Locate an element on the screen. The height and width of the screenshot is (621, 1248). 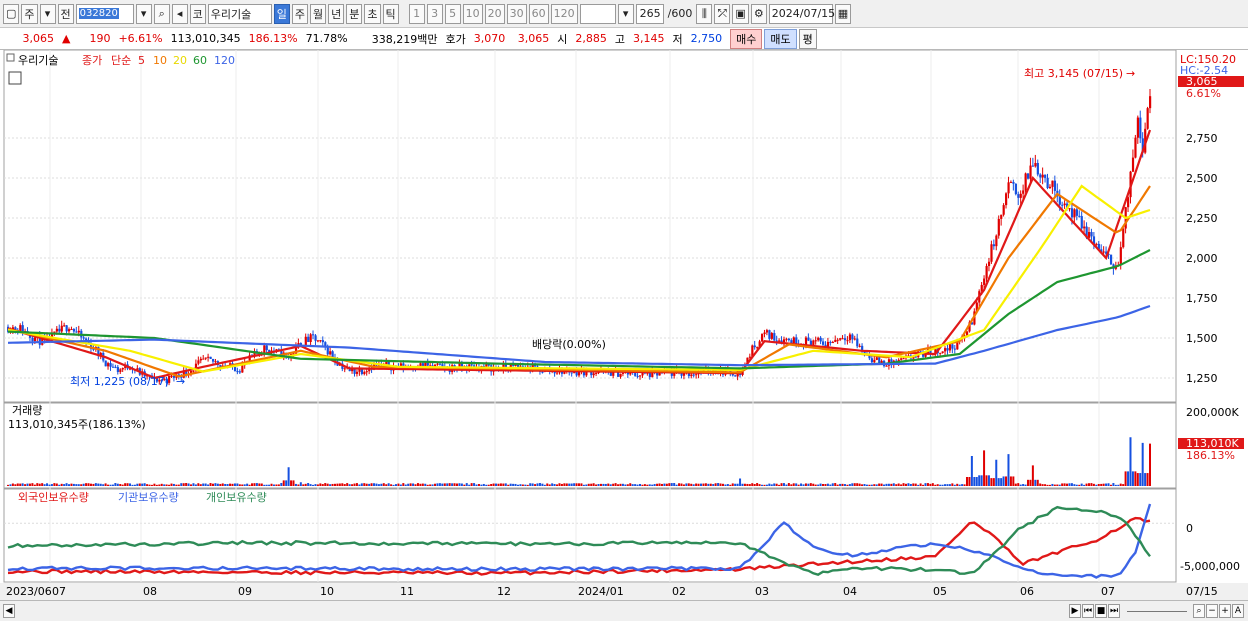
interval-5: 5 is located at coordinates (452, 13).